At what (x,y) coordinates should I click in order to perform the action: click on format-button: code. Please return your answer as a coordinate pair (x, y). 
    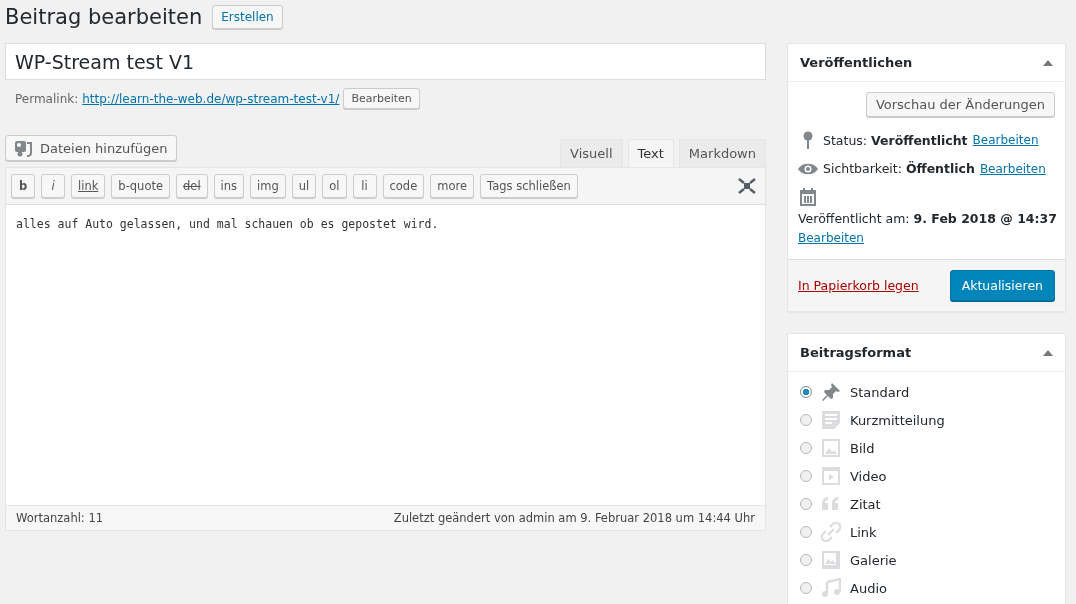
    Looking at the image, I should click on (403, 186).